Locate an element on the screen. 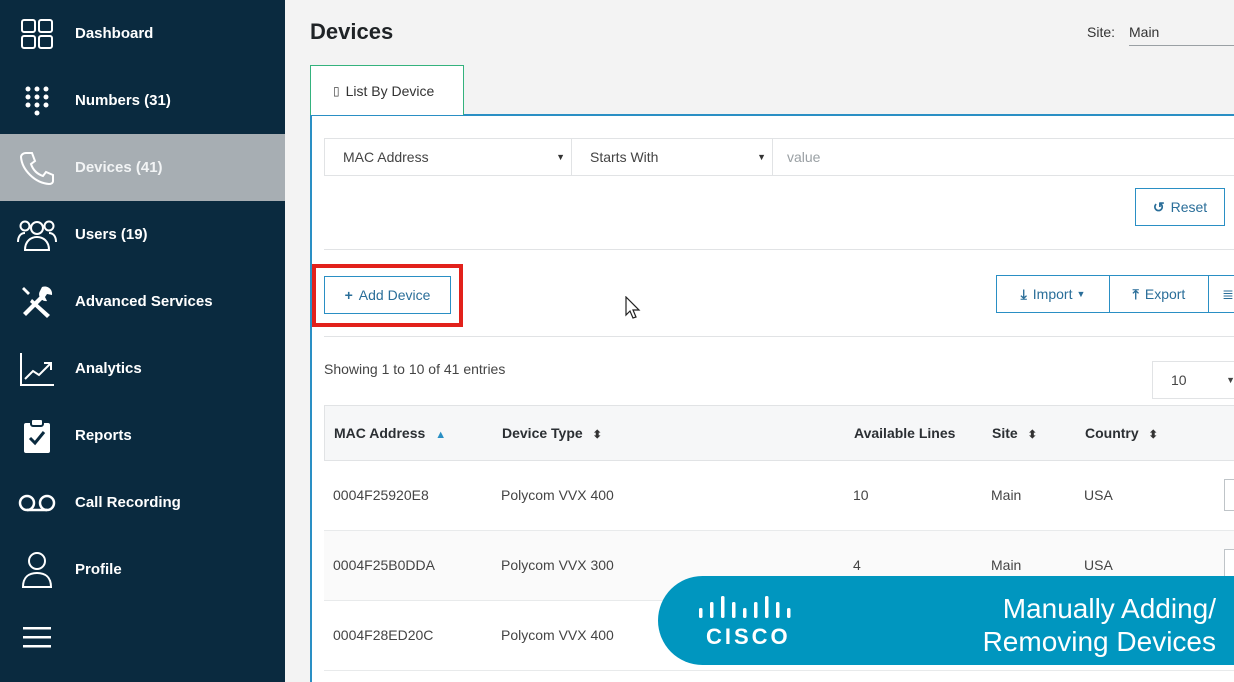  column-header-device-type: Device Type ⬍ is located at coordinates (552, 433).